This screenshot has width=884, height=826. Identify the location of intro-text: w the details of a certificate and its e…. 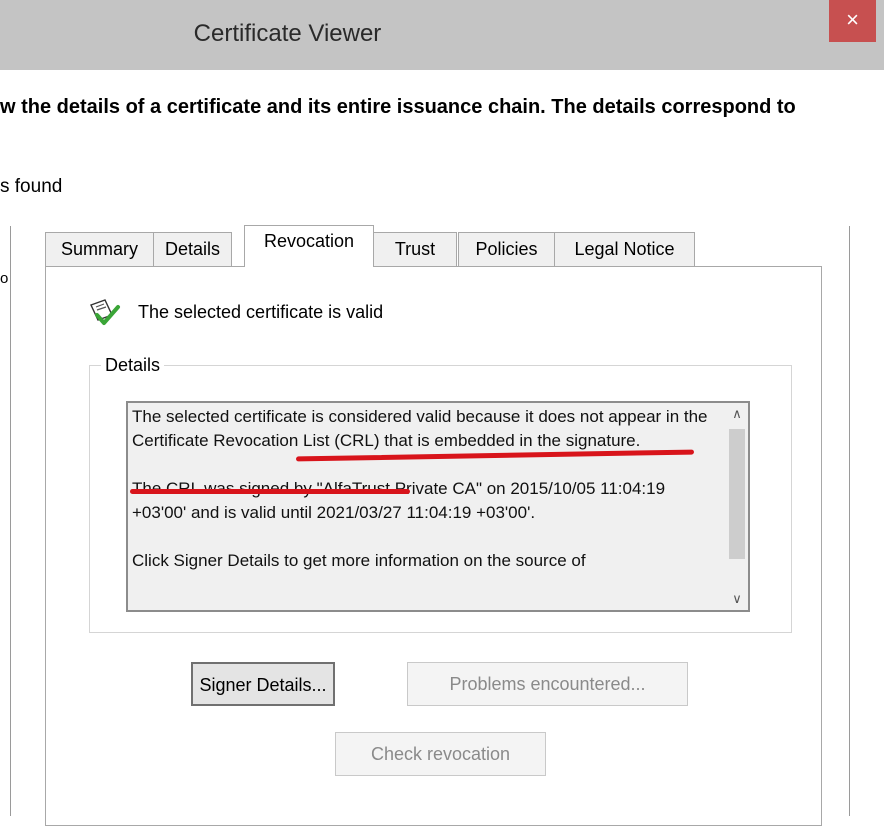
(398, 107).